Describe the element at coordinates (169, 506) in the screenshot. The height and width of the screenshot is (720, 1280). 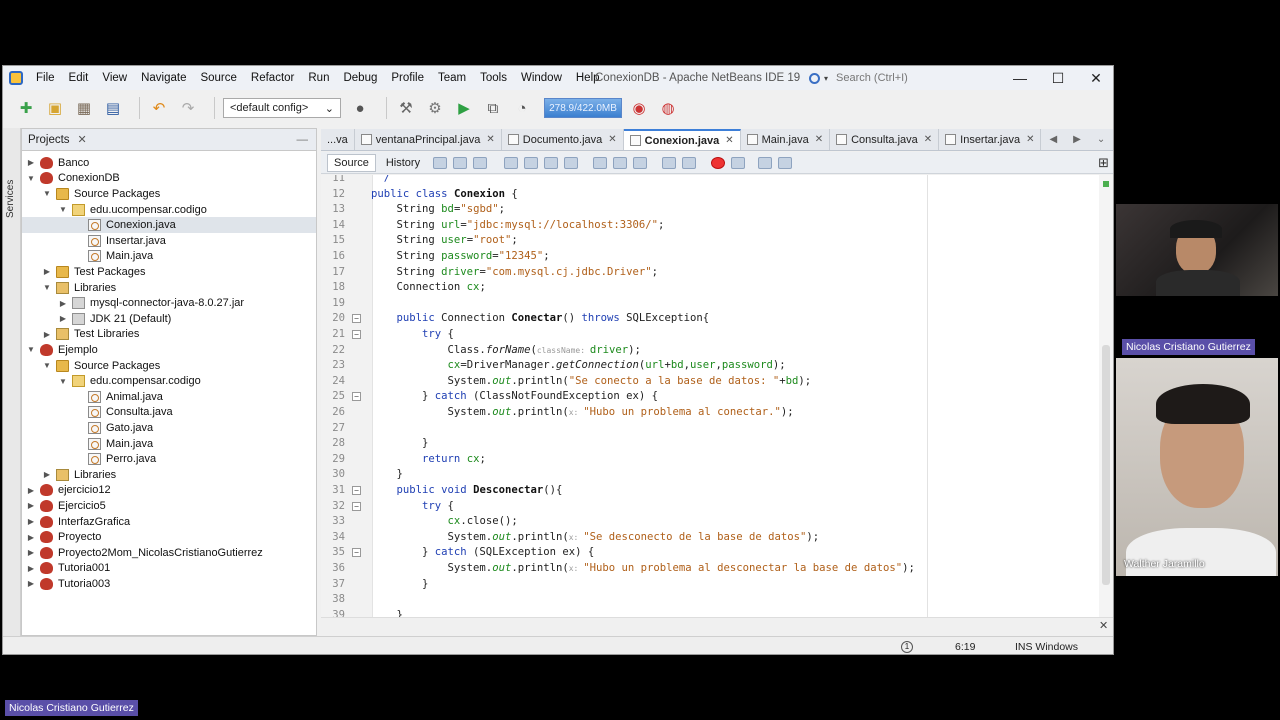
I see `tree-item: ▶ Ejercicio5` at that location.